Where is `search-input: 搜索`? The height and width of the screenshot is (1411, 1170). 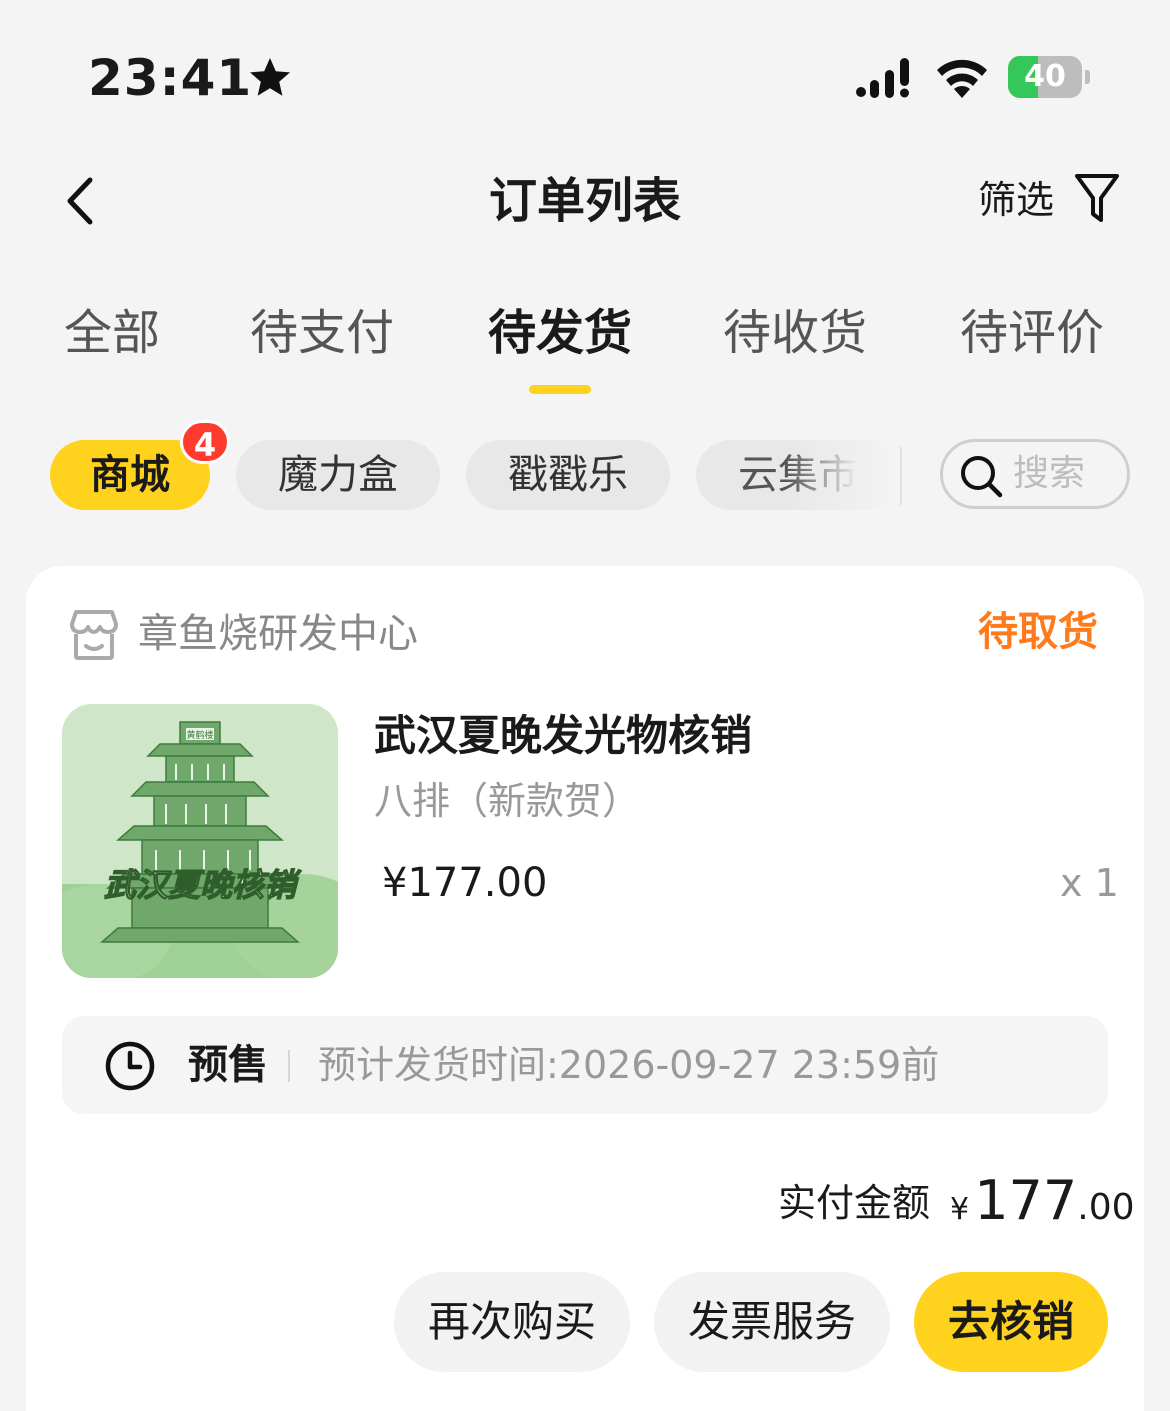
search-input: 搜索 is located at coordinates (1035, 474).